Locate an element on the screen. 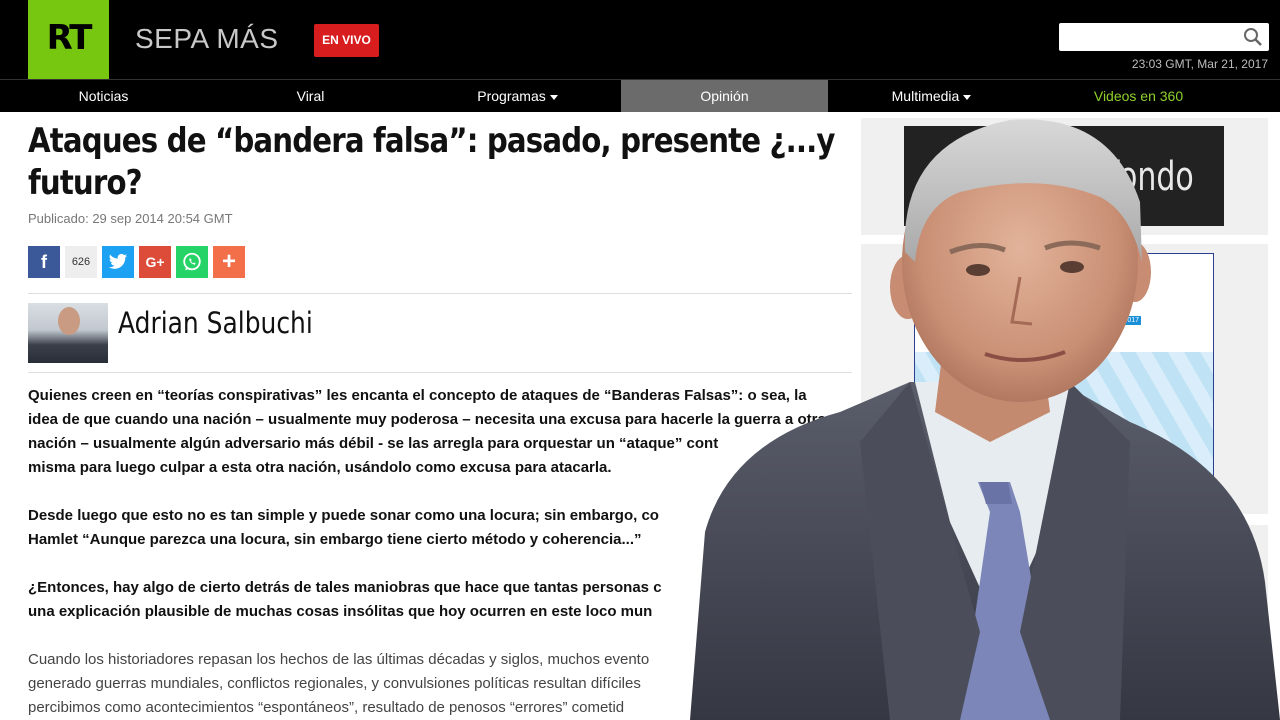 The width and height of the screenshot is (1280, 720). twitter-share-button is located at coordinates (118, 262).